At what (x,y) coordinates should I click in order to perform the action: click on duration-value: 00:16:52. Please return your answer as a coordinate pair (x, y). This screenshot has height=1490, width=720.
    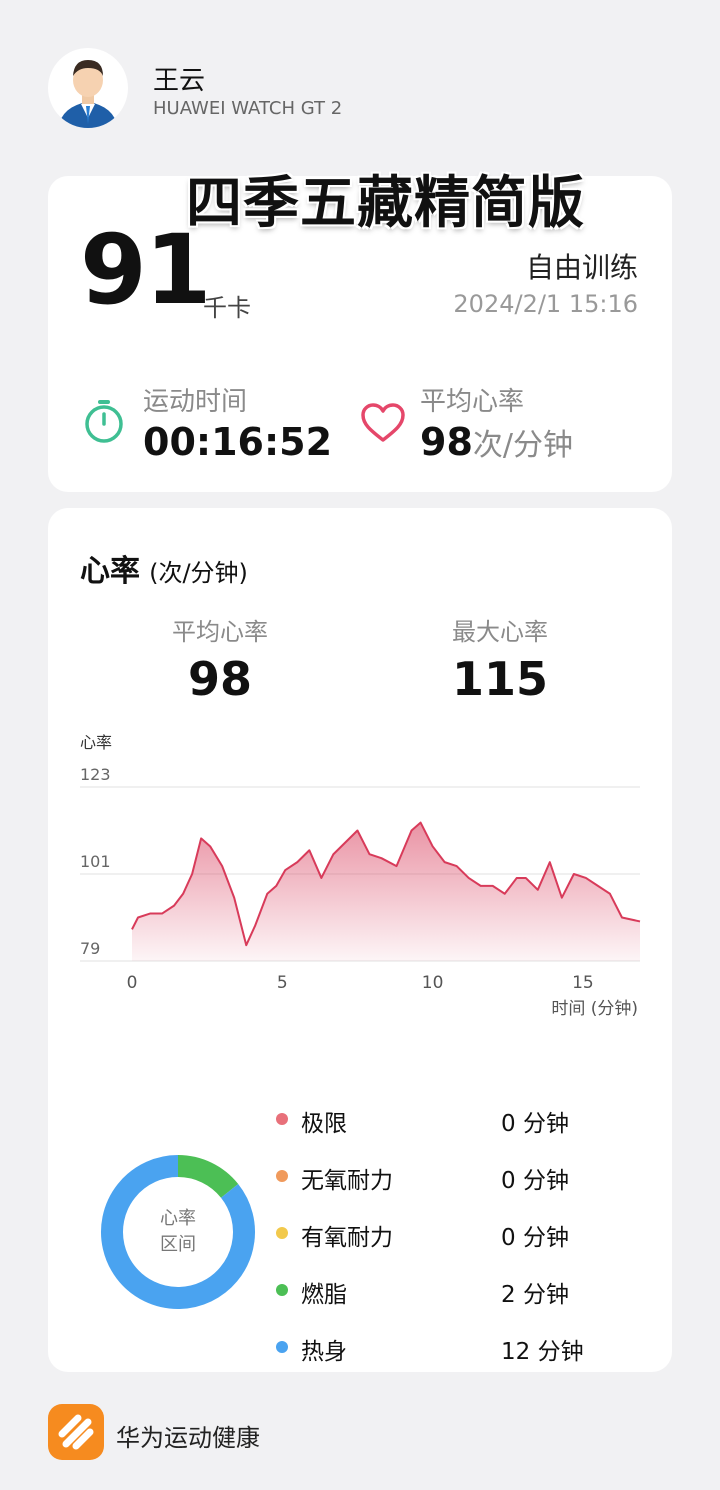
    Looking at the image, I should click on (238, 442).